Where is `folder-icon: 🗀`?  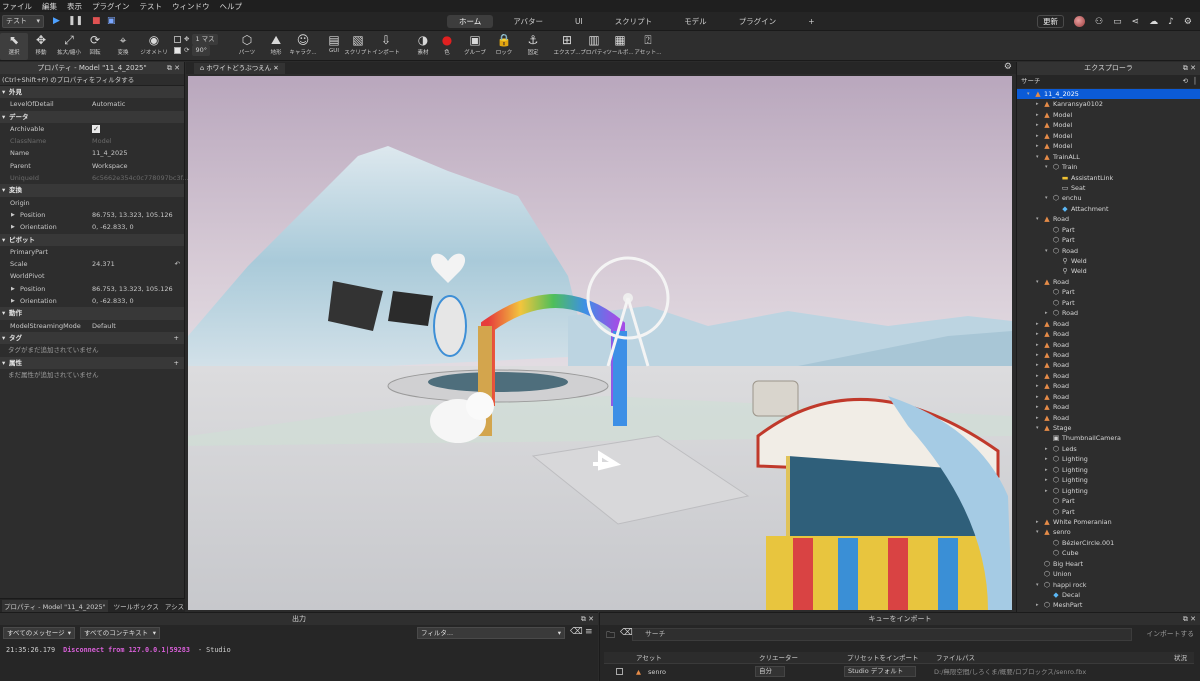 folder-icon: 🗀 is located at coordinates (610, 636).